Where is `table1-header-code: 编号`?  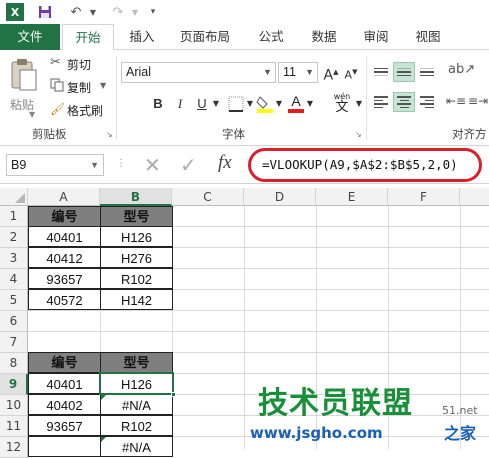
table1-header-code: 编号 is located at coordinates (64, 216).